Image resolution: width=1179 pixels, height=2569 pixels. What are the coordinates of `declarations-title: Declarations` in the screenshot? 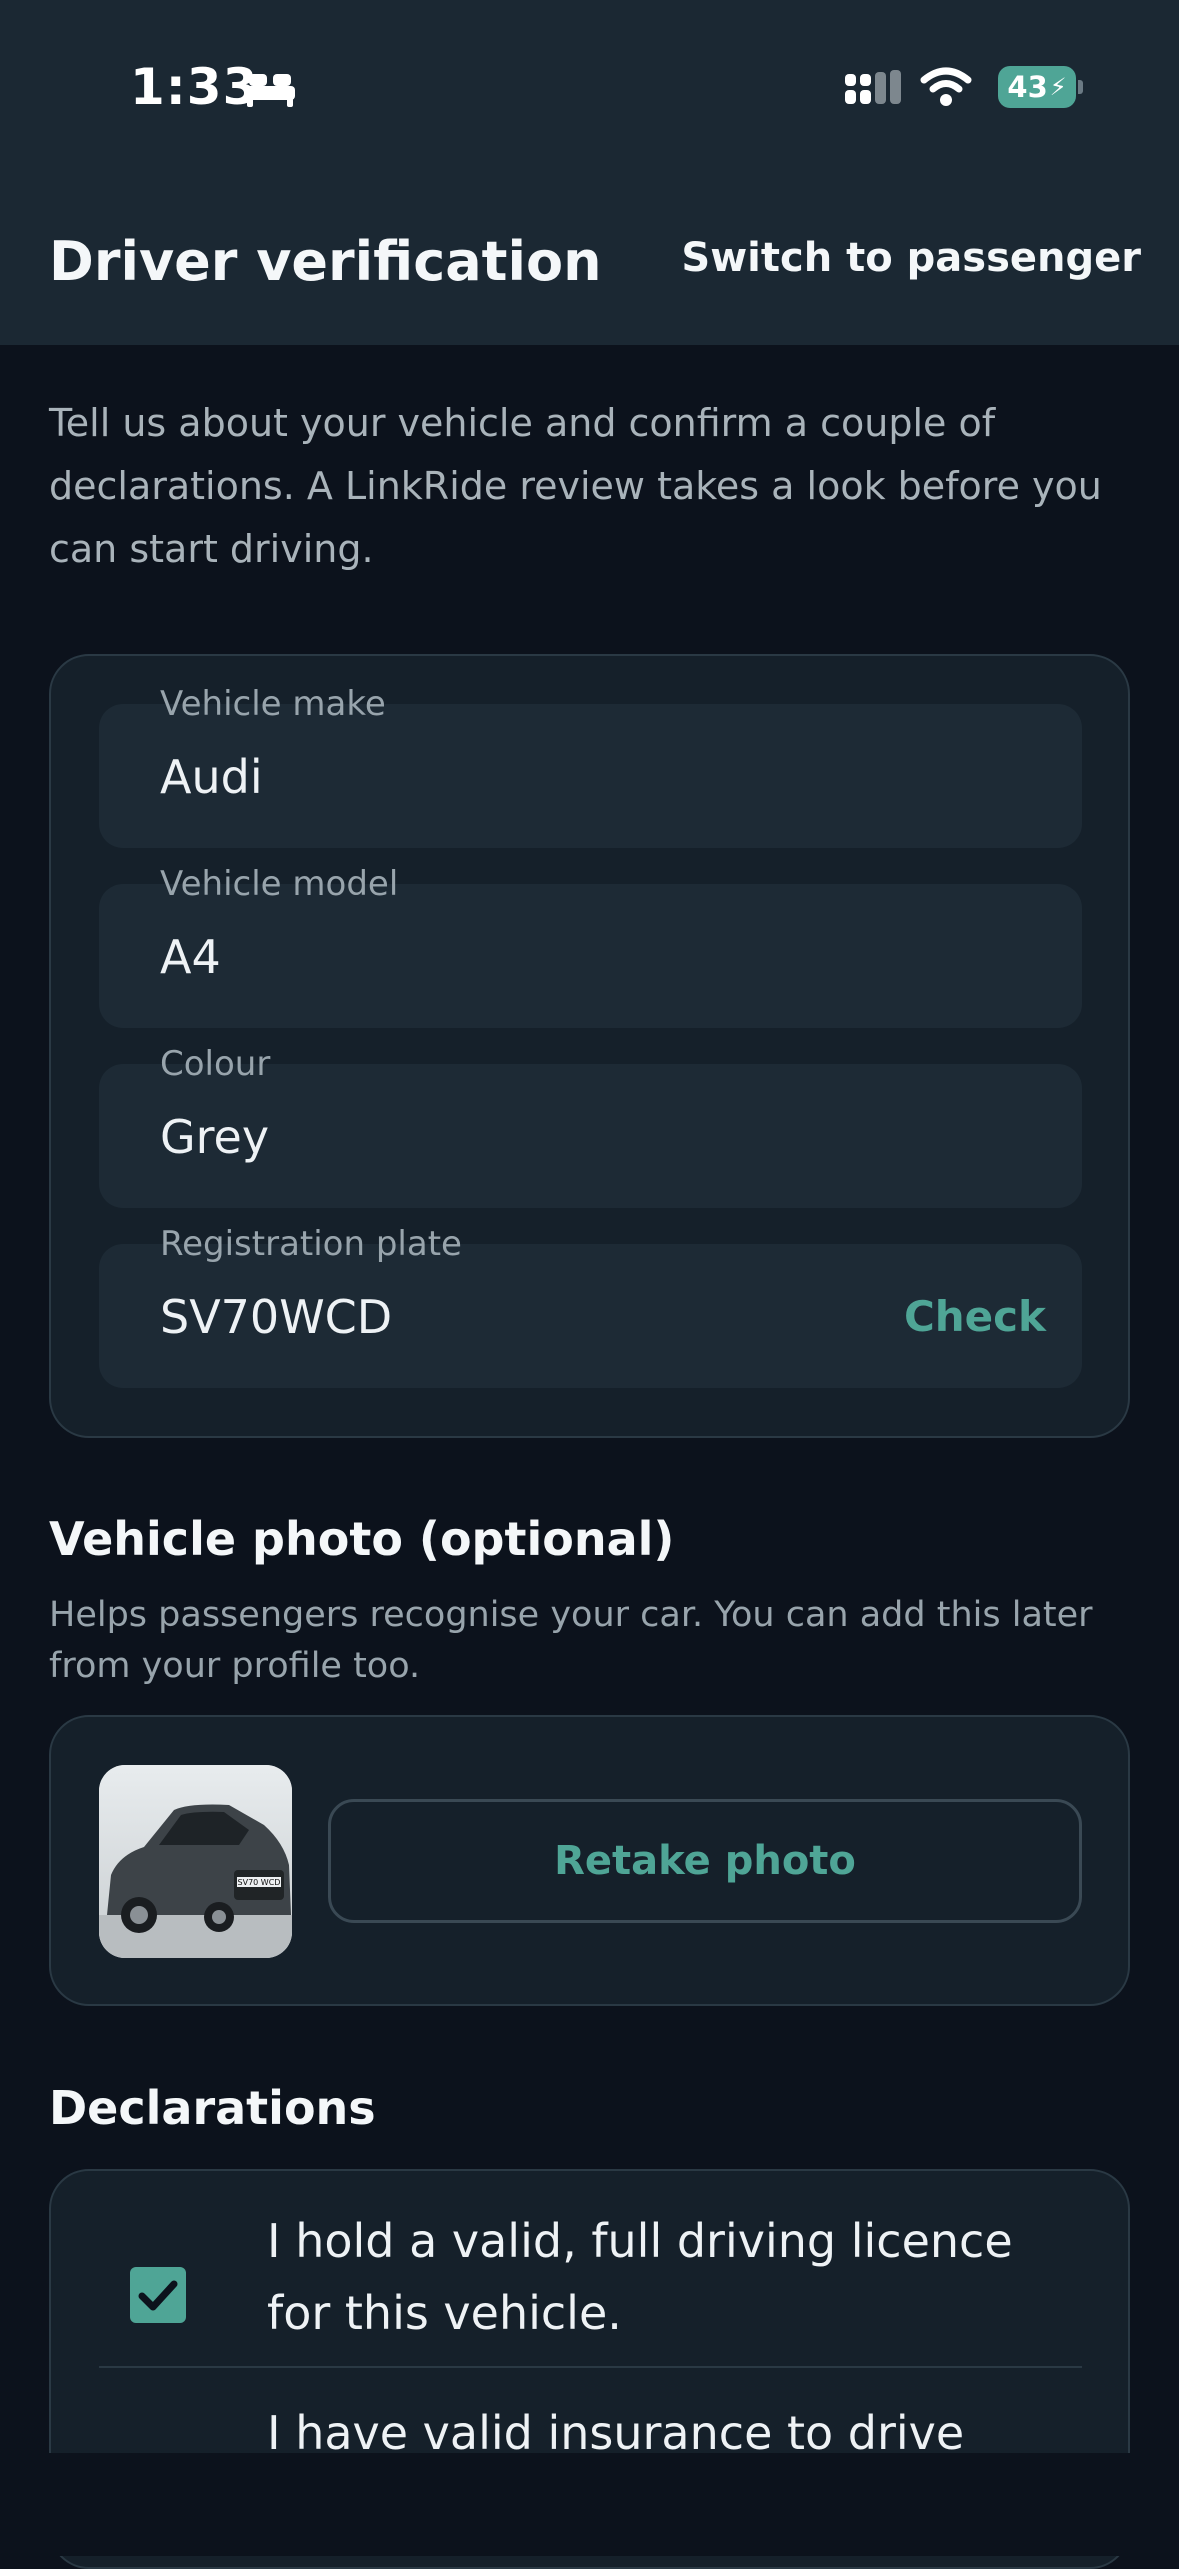 It's located at (212, 2108).